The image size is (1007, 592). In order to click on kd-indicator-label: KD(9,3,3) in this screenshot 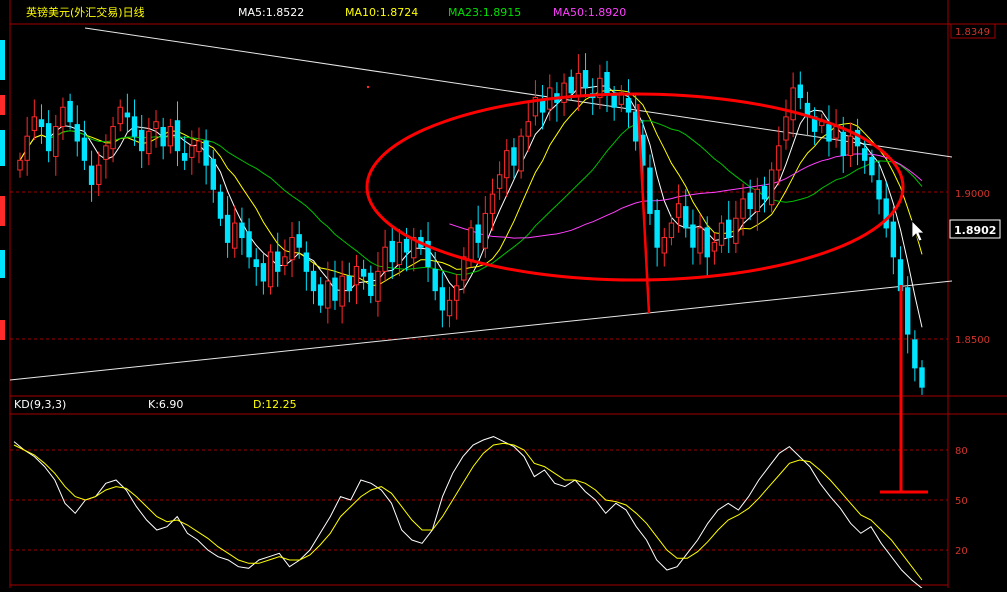, I will do `click(40, 404)`.